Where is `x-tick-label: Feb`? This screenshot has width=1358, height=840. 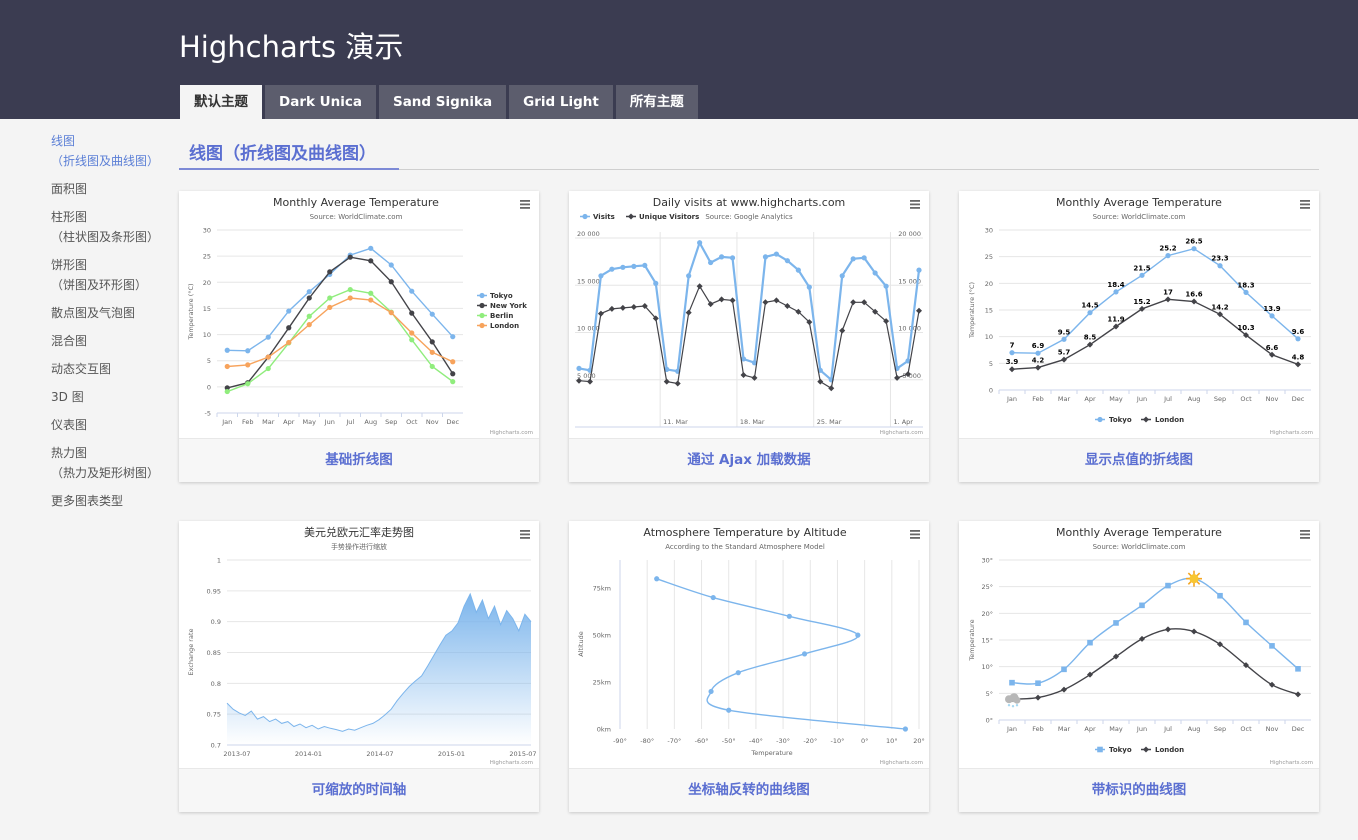
x-tick-label: Feb is located at coordinates (1038, 729).